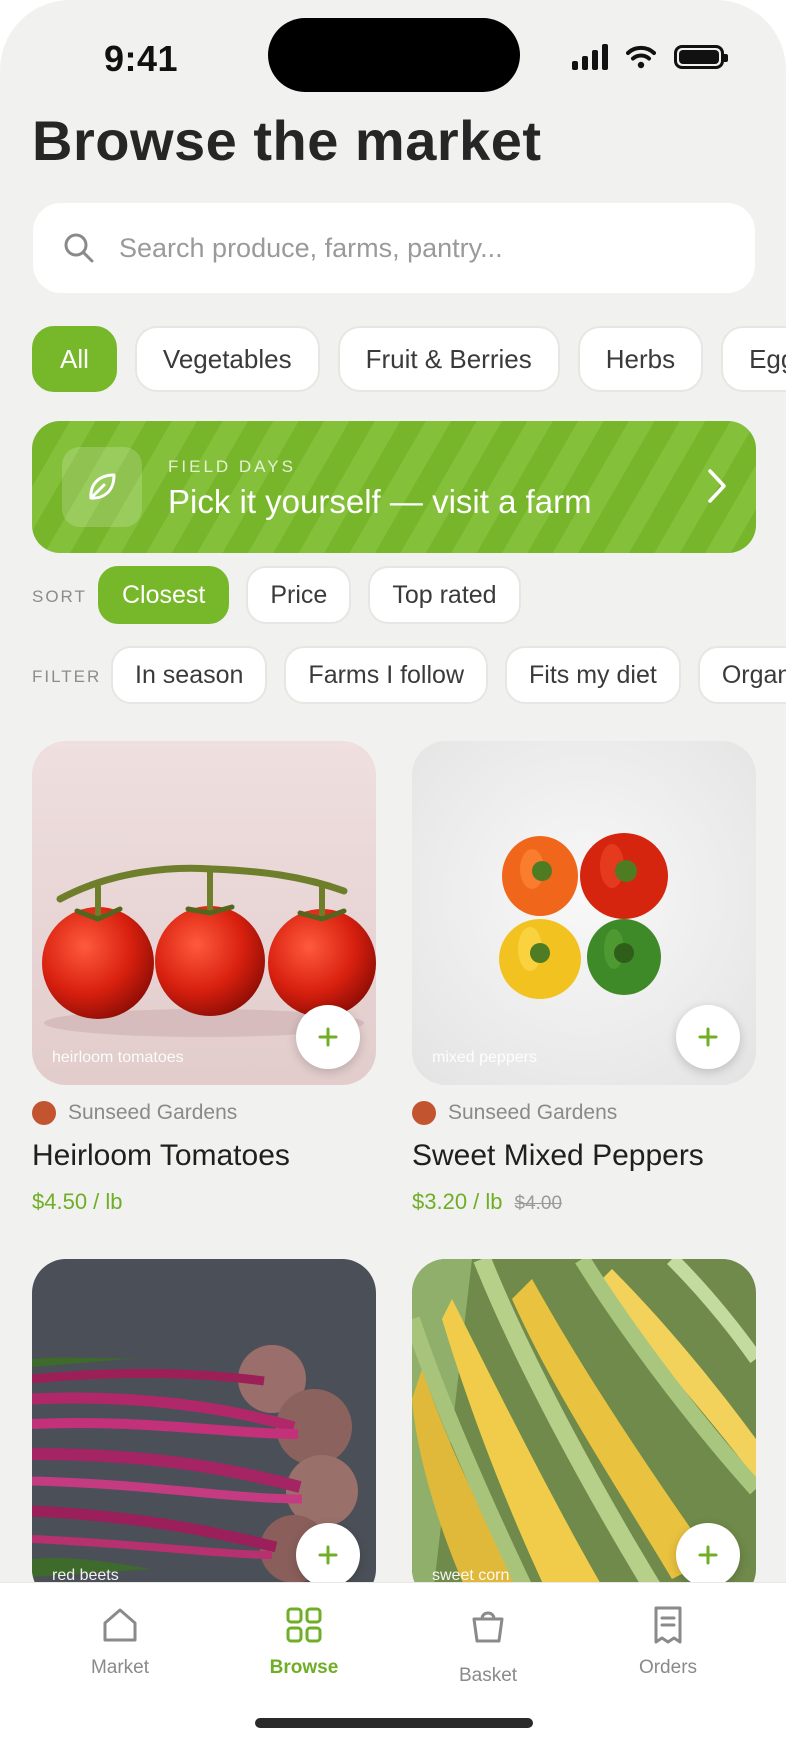 This screenshot has height=1742, width=786. I want to click on category-chip-herbs: Herbs, so click(640, 359).